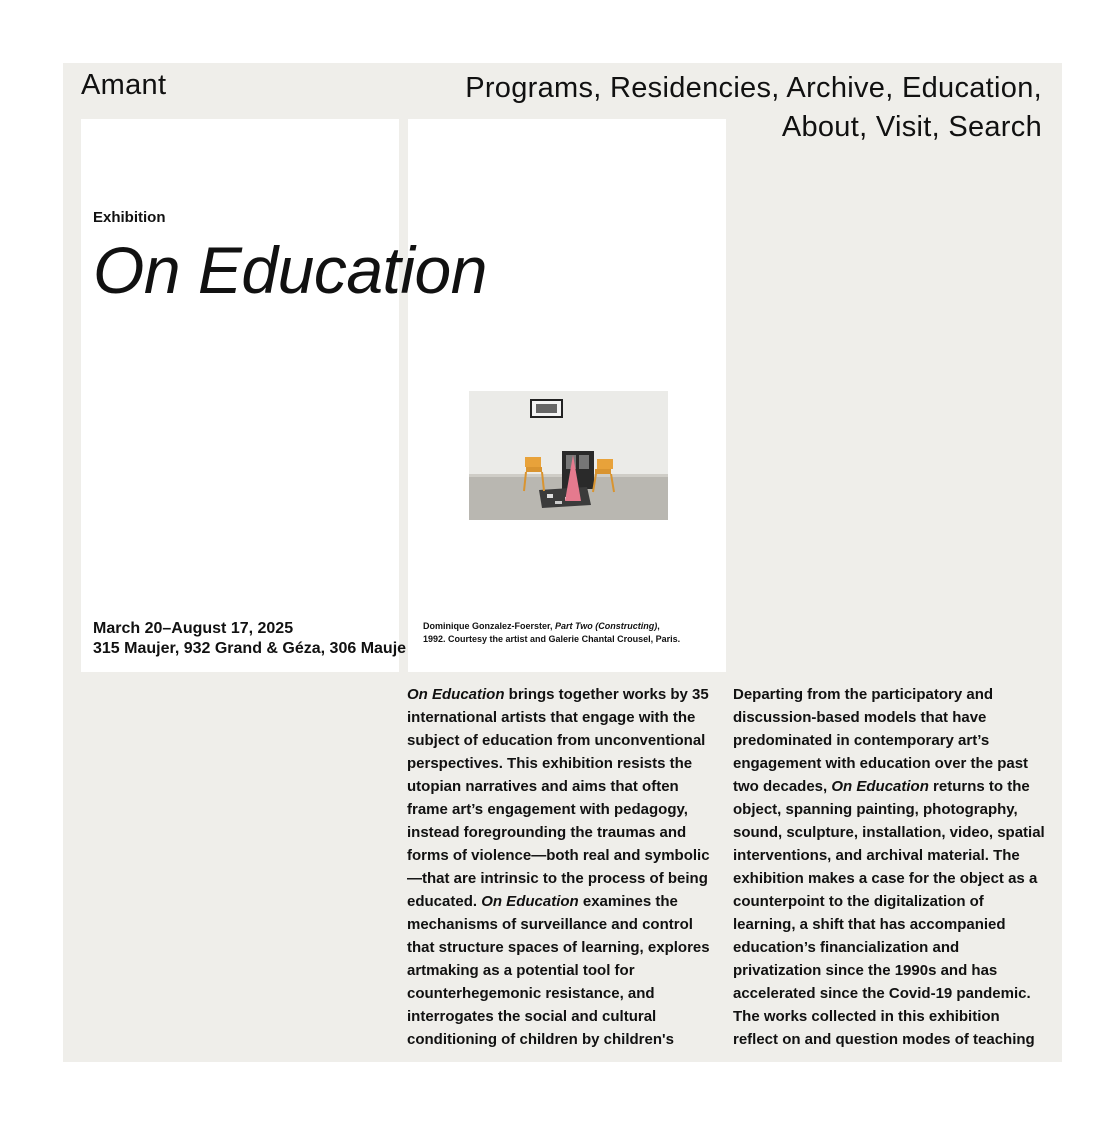 The height and width of the screenshot is (1121, 1119). I want to click on nav-about: About, so click(820, 127).